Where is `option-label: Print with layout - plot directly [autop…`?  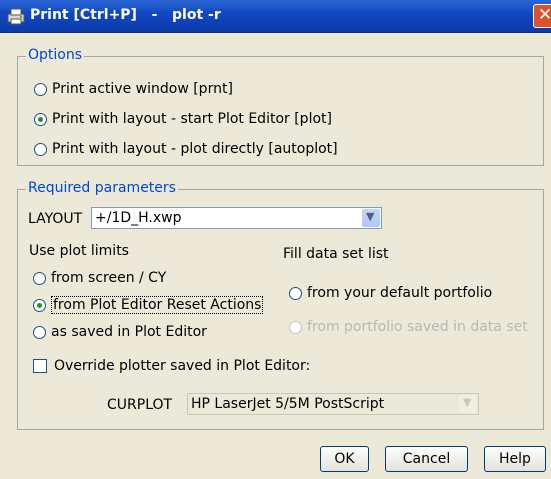 option-label: Print with layout - plot directly [autop… is located at coordinates (195, 149).